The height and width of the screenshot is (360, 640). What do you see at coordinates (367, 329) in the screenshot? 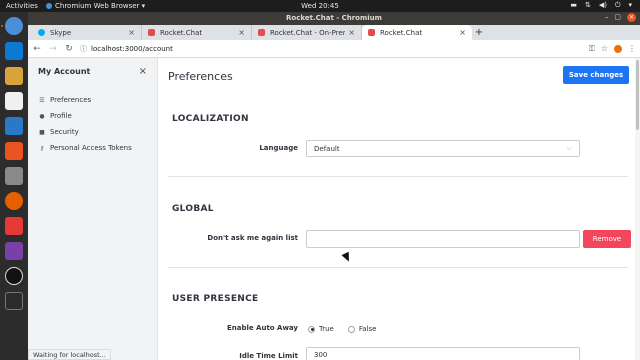
I see `radio-false-label: False` at bounding box center [367, 329].